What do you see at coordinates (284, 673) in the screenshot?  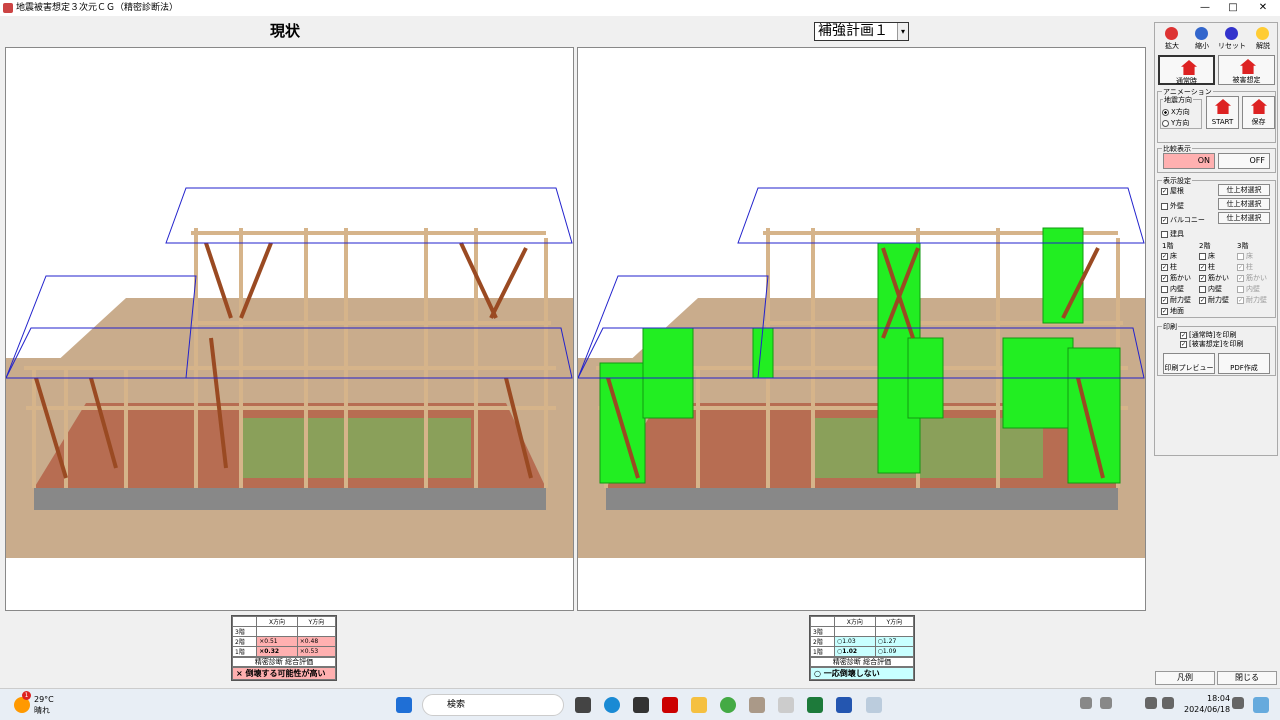 I see `overall-result: × 倒壊する可能性が高い` at bounding box center [284, 673].